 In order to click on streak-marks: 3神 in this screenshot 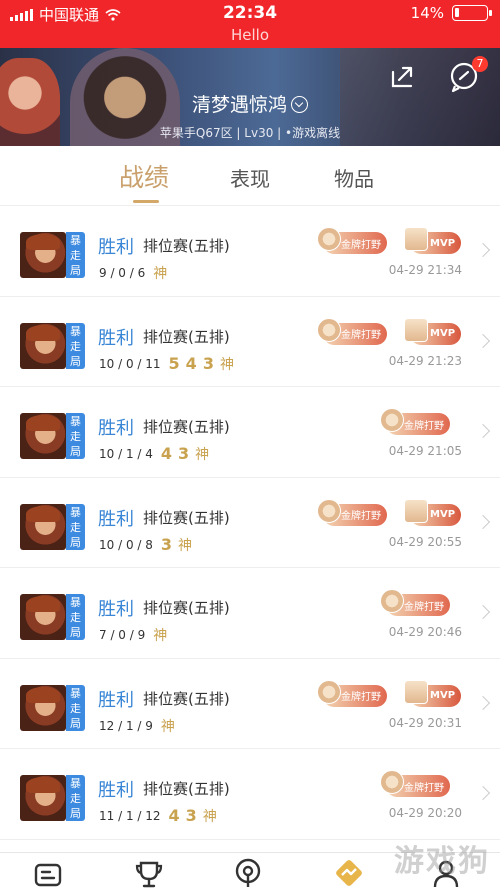, I will do `click(176, 545)`.